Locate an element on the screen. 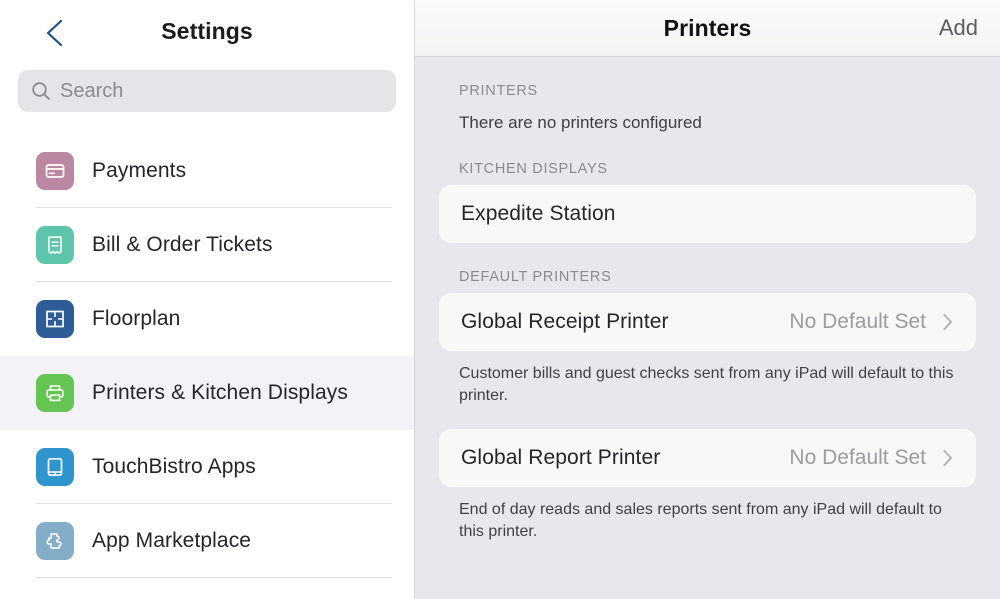 The width and height of the screenshot is (1000, 599). printers-icon-tile is located at coordinates (55, 393).